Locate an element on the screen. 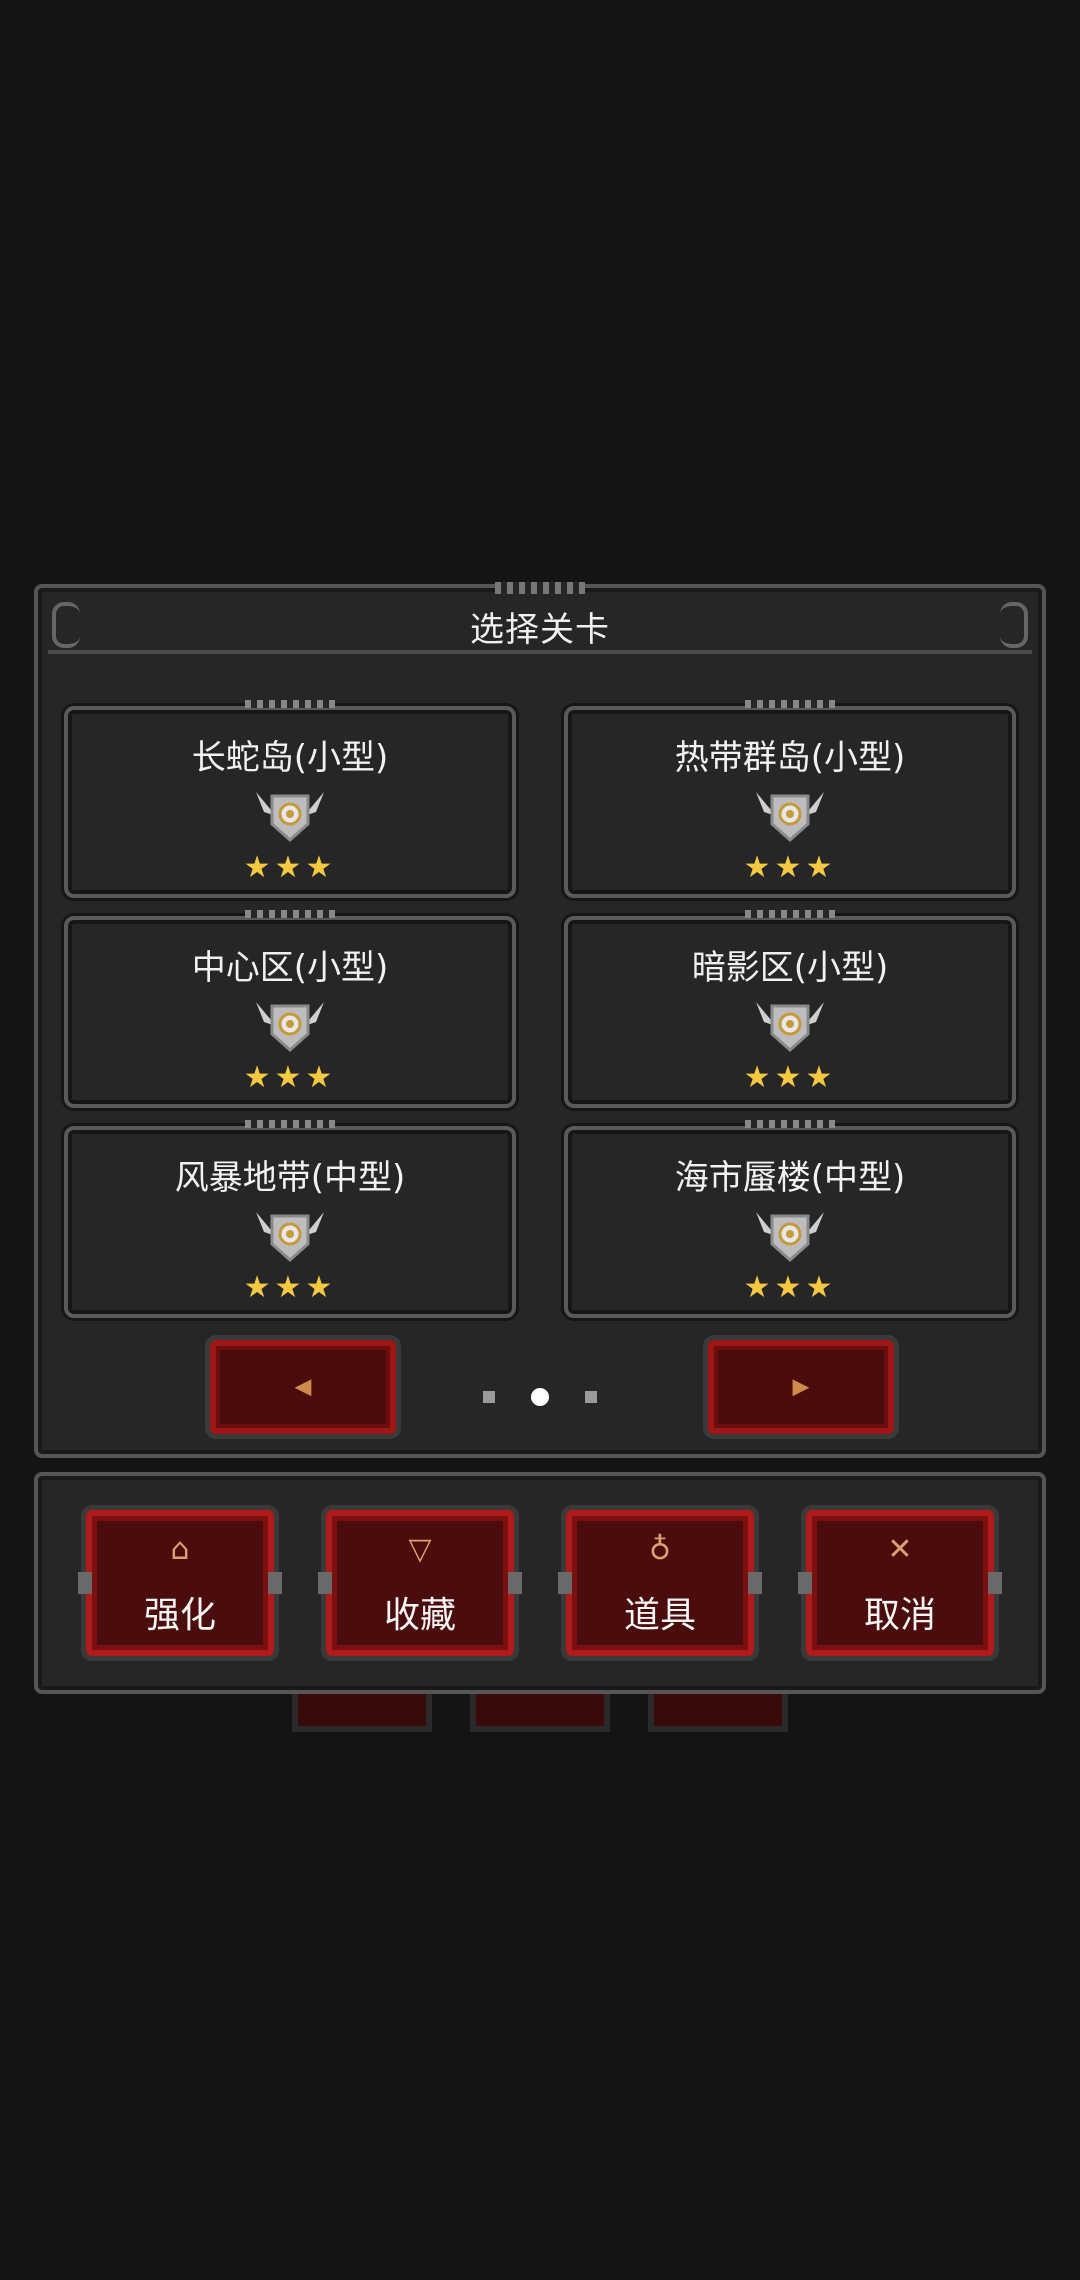 Image resolution: width=1080 pixels, height=2280 pixels. collection-button: ▽ 收藏 is located at coordinates (420, 1583).